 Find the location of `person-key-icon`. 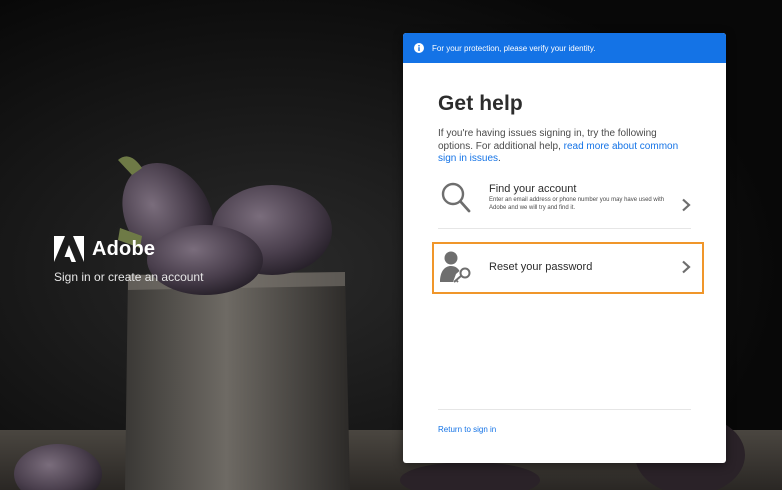

person-key-icon is located at coordinates (455, 267).